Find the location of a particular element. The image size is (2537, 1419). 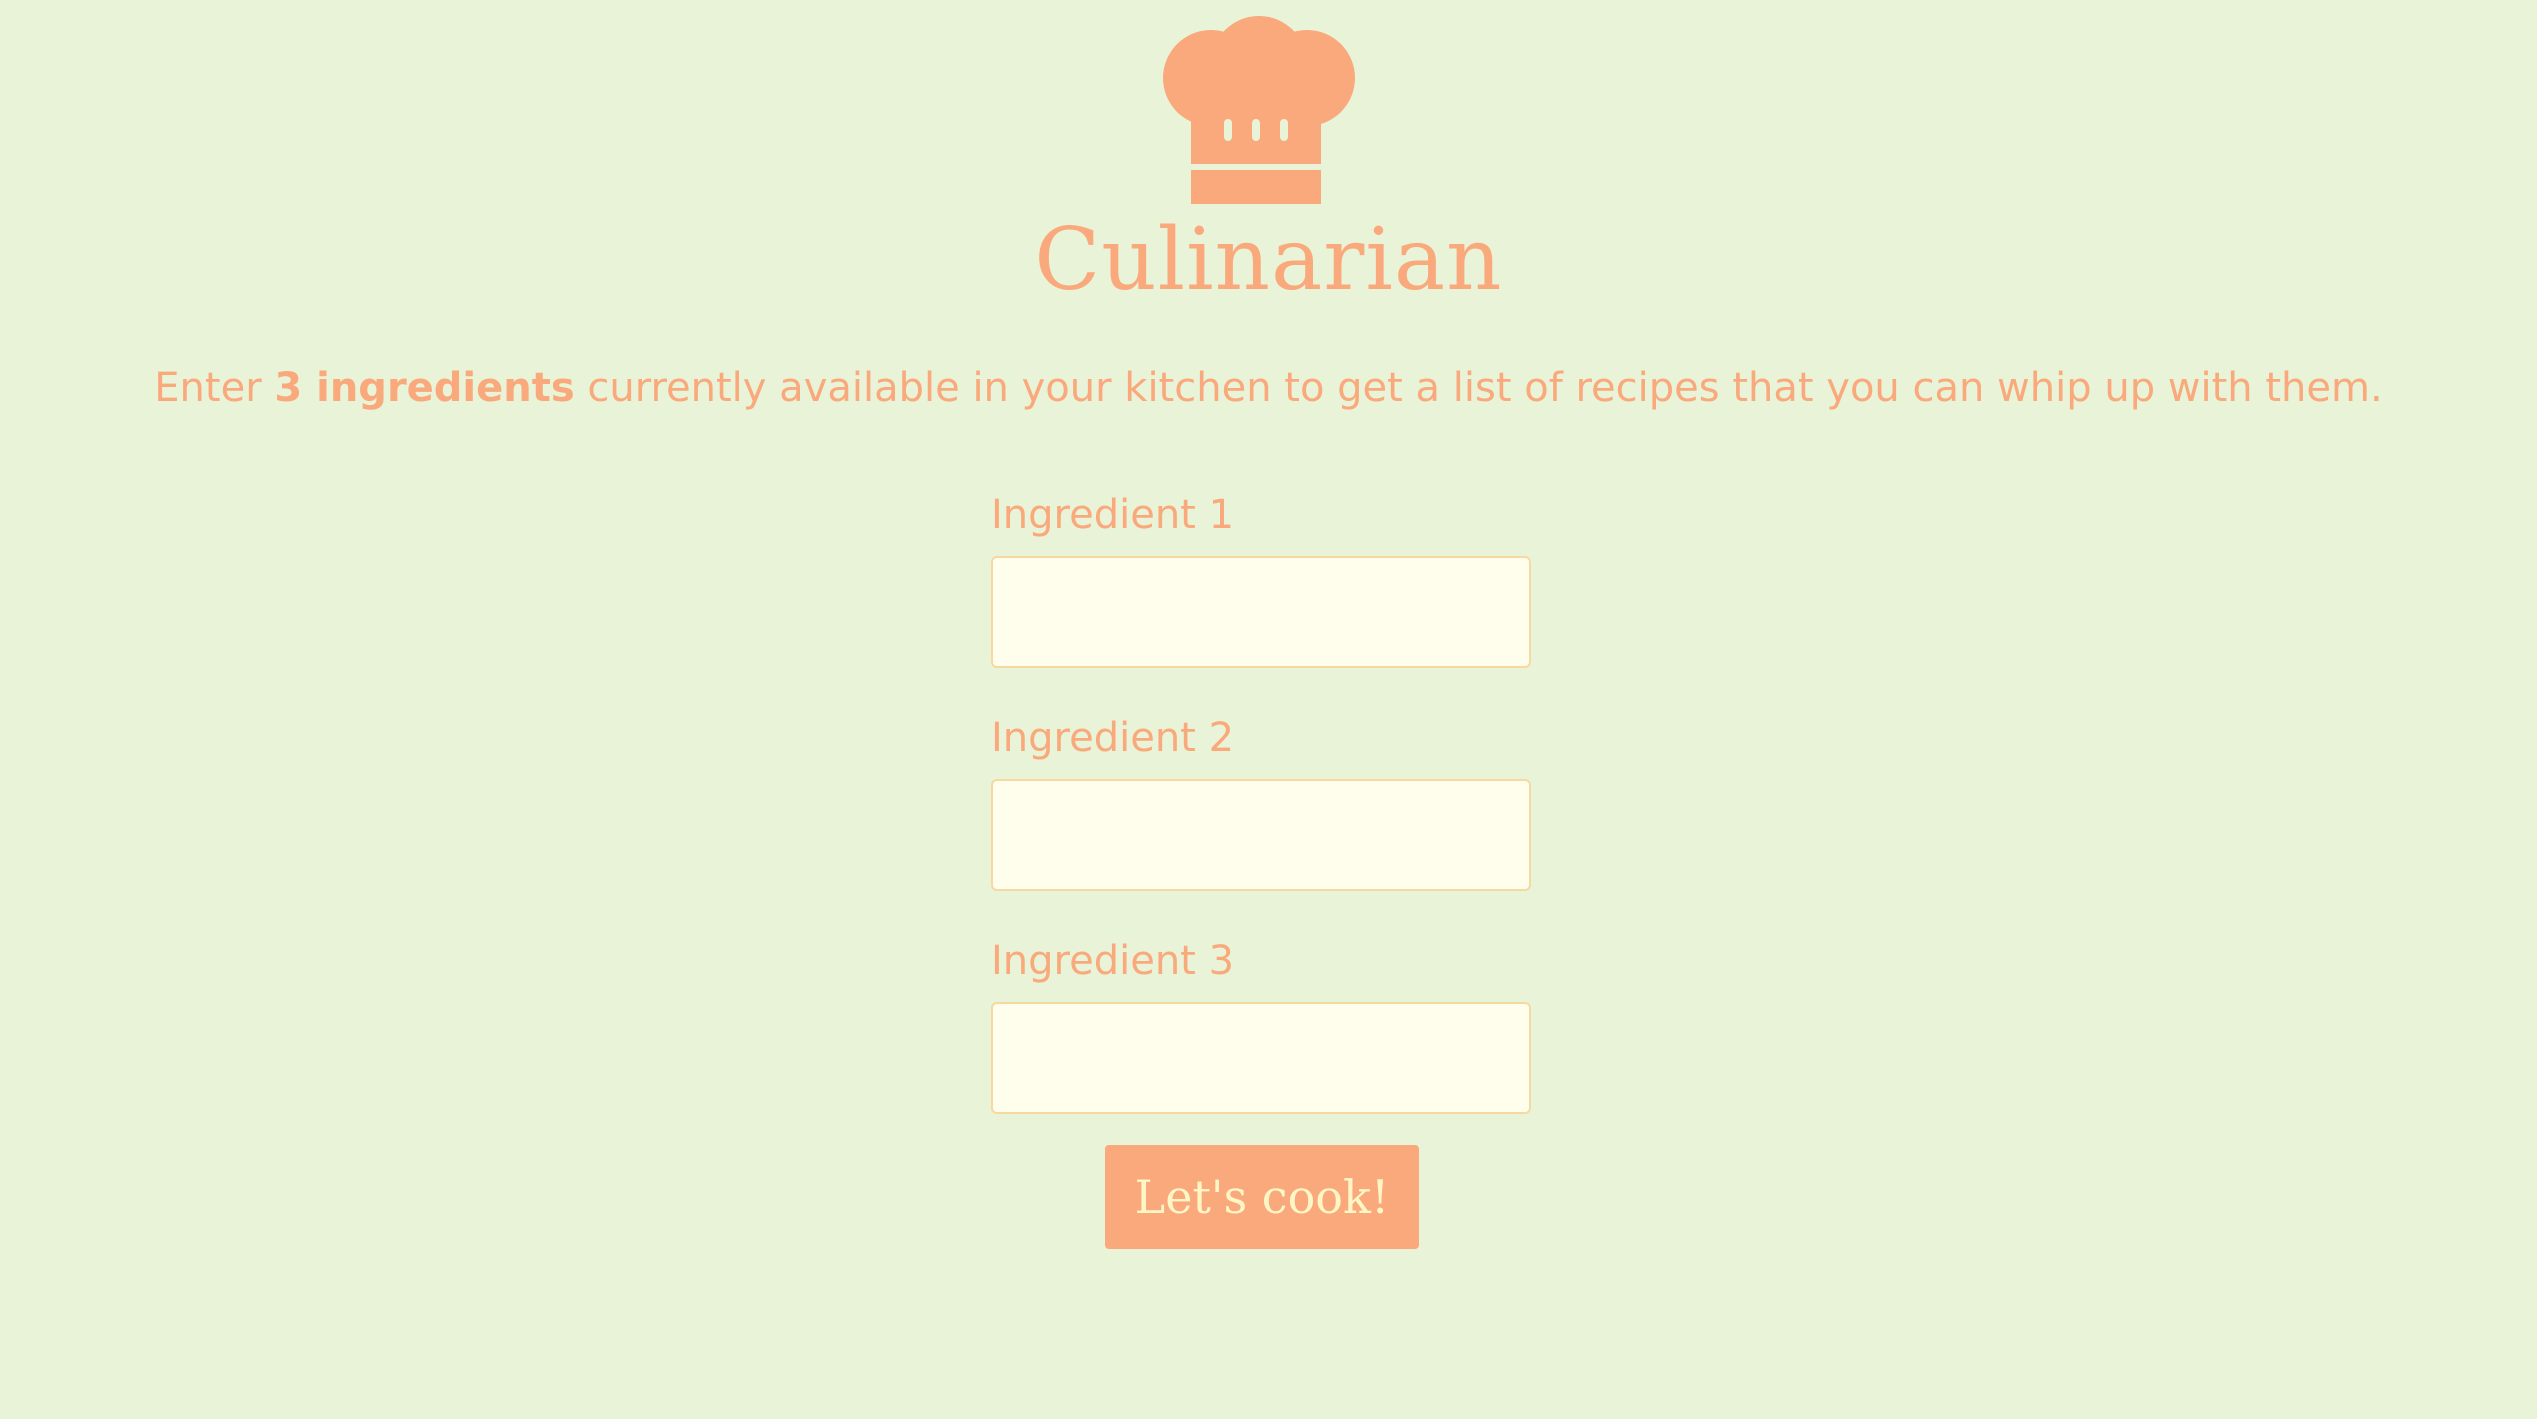

ingredient-2-input is located at coordinates (1261, 835).